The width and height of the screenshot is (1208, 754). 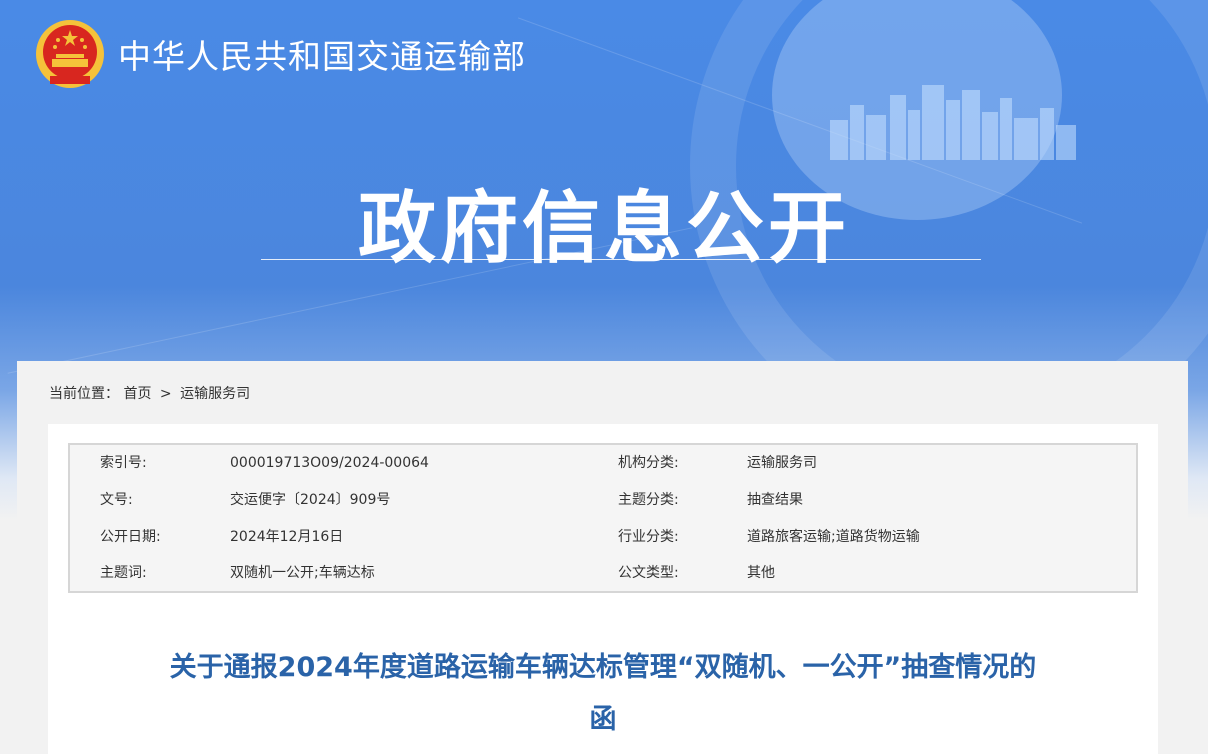 I want to click on metadata-key: 文号:, so click(x=116, y=500).